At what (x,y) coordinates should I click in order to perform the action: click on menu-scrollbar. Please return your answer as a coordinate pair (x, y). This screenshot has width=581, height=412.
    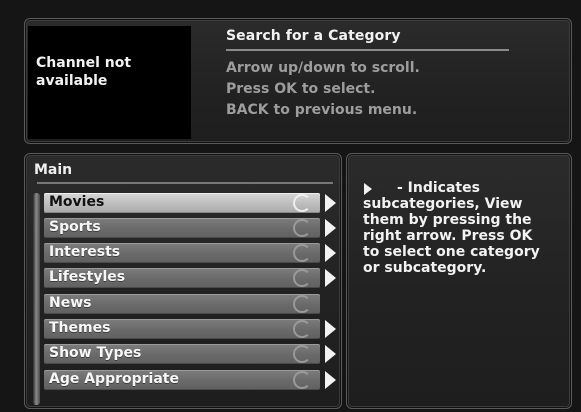
    Looking at the image, I should click on (36, 299).